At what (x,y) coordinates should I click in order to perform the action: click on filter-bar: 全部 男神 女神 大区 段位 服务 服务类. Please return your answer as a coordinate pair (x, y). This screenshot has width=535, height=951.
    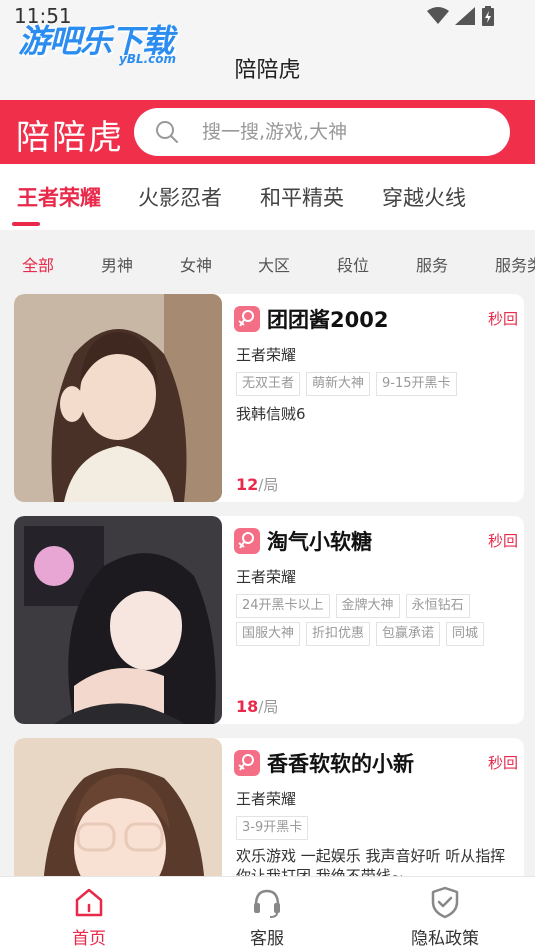
    Looking at the image, I should click on (267, 262).